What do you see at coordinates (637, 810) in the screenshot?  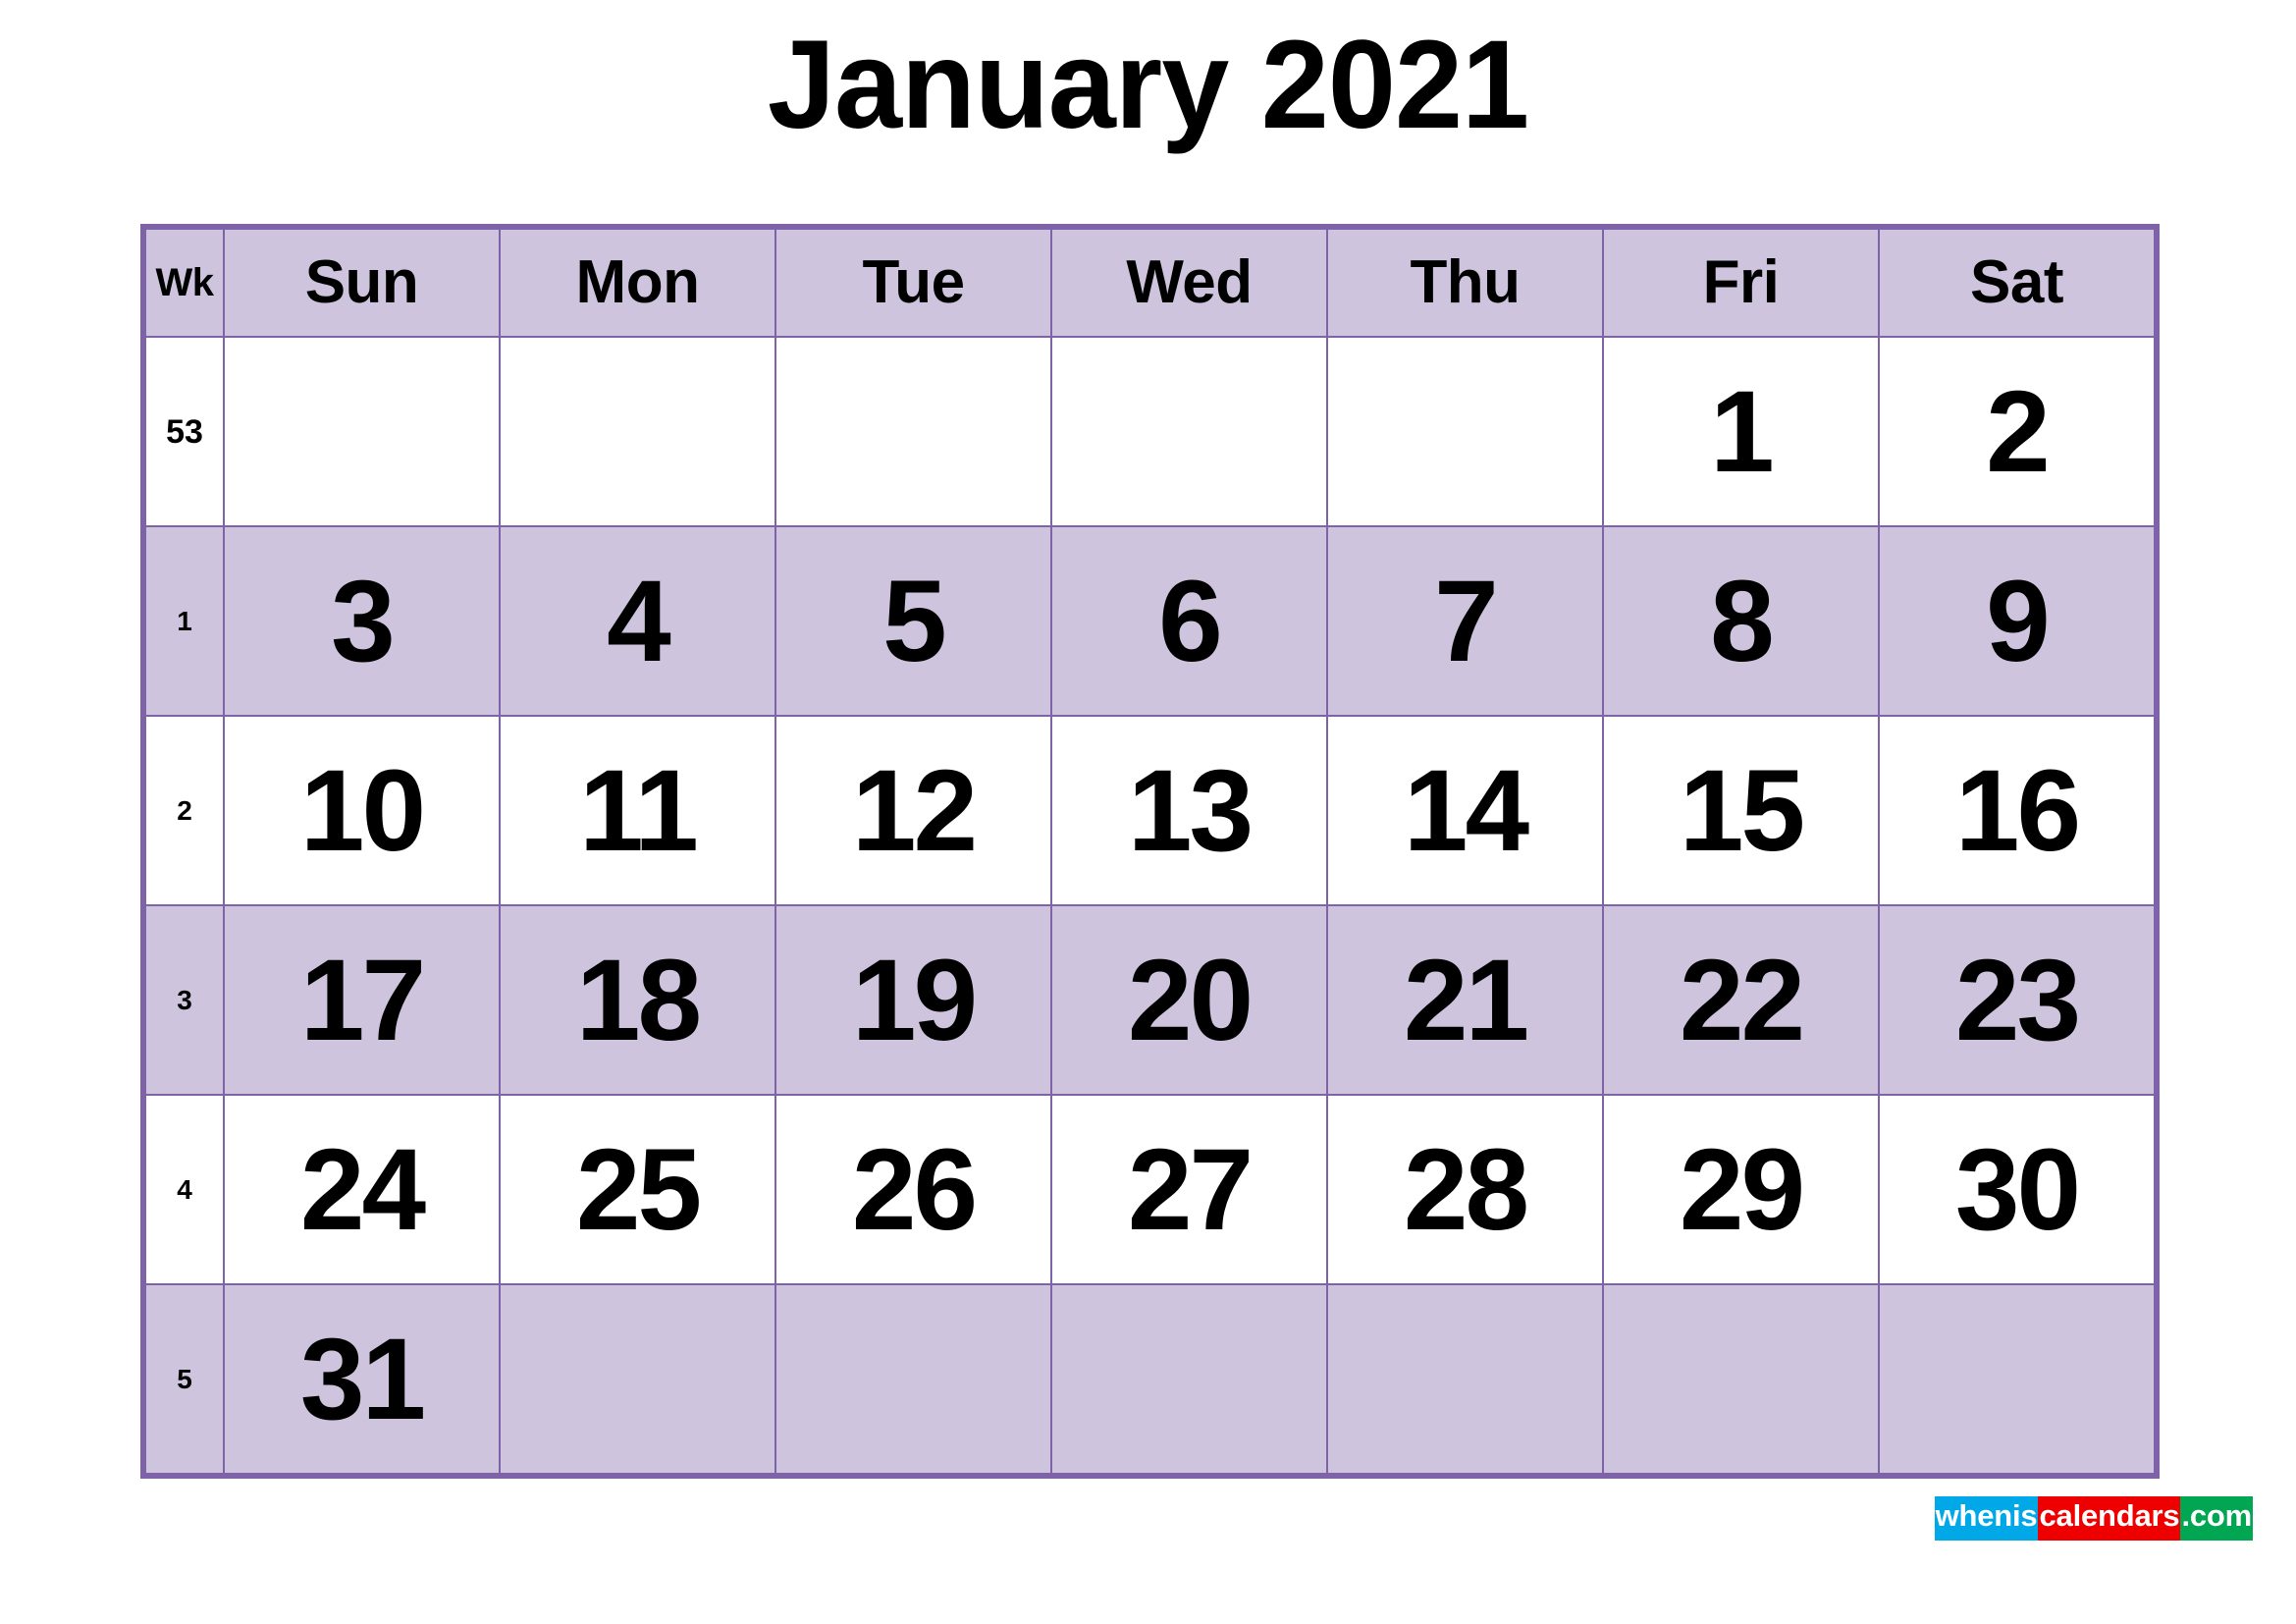 I see `day-cell: 11` at bounding box center [637, 810].